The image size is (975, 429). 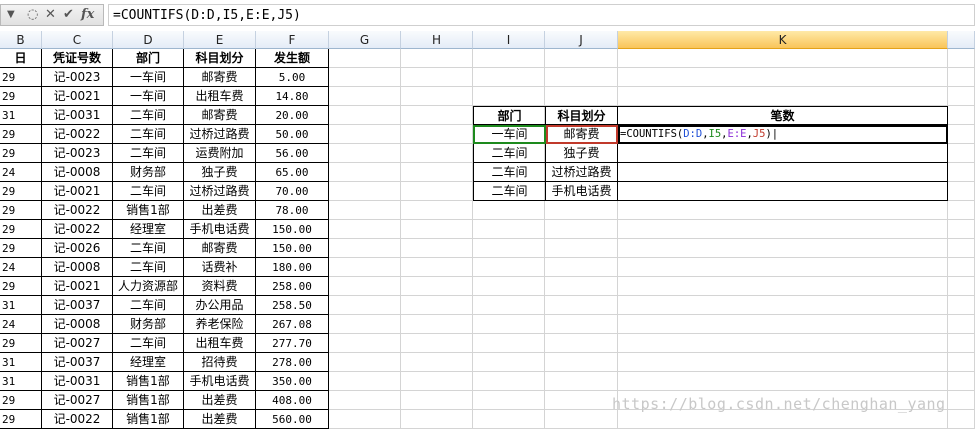 I want to click on cell-e: 手机电话费, so click(x=220, y=229).